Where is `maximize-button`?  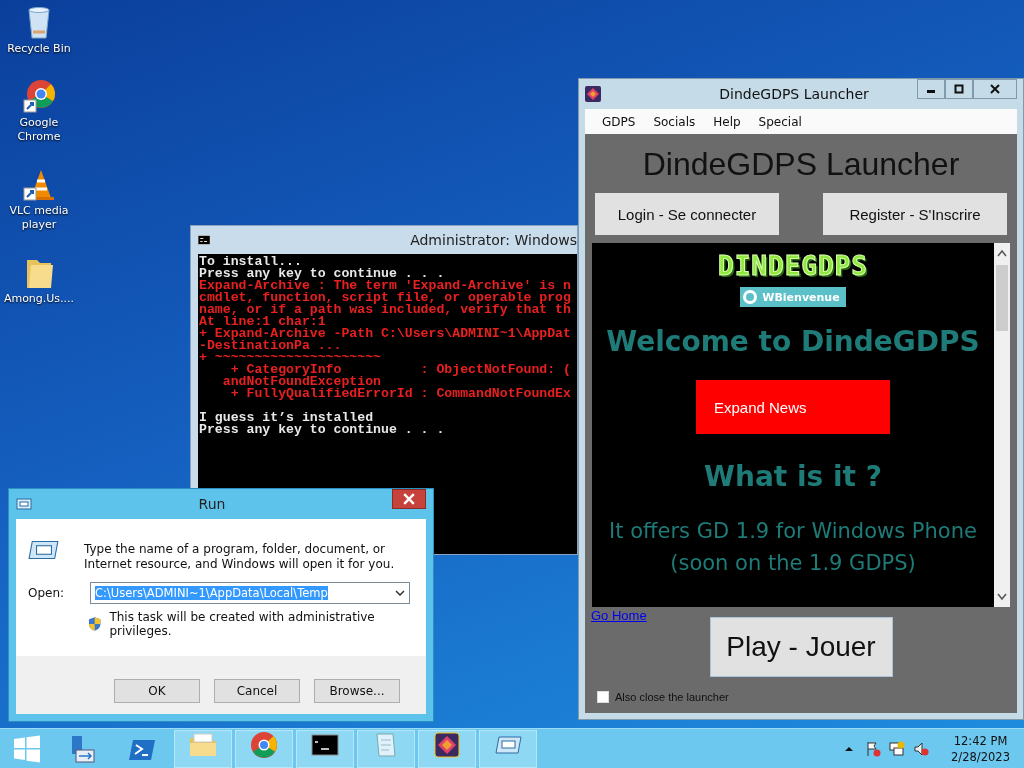 maximize-button is located at coordinates (959, 89).